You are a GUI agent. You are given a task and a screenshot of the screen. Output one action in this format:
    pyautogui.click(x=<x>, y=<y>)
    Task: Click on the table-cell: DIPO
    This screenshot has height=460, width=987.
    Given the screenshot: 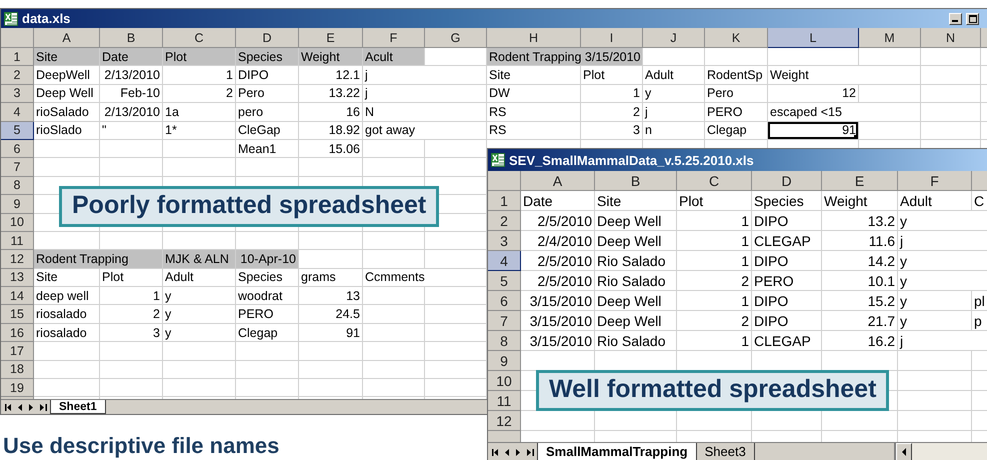 What is the action you would take?
    pyautogui.click(x=787, y=221)
    